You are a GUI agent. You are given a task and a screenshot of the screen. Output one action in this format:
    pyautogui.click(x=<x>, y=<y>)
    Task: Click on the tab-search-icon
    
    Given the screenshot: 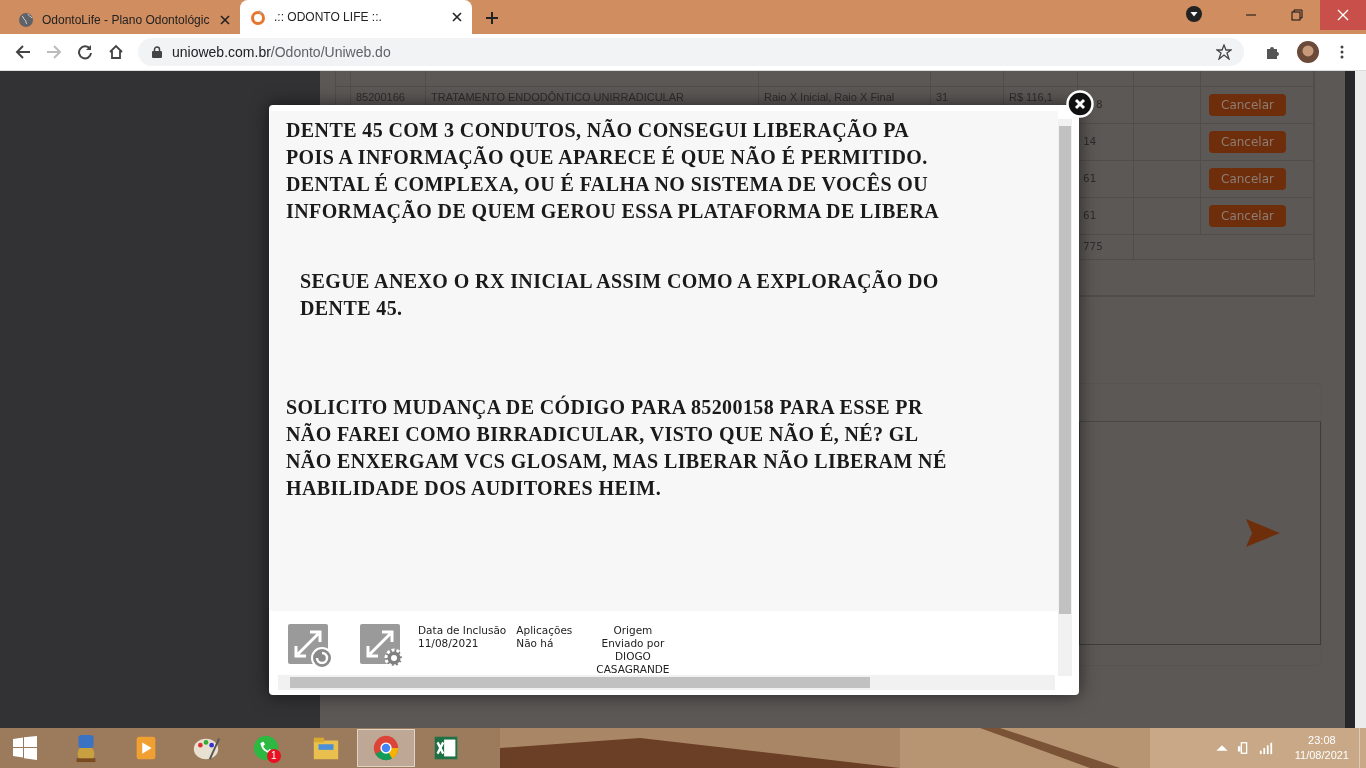 What is the action you would take?
    pyautogui.click(x=1194, y=14)
    